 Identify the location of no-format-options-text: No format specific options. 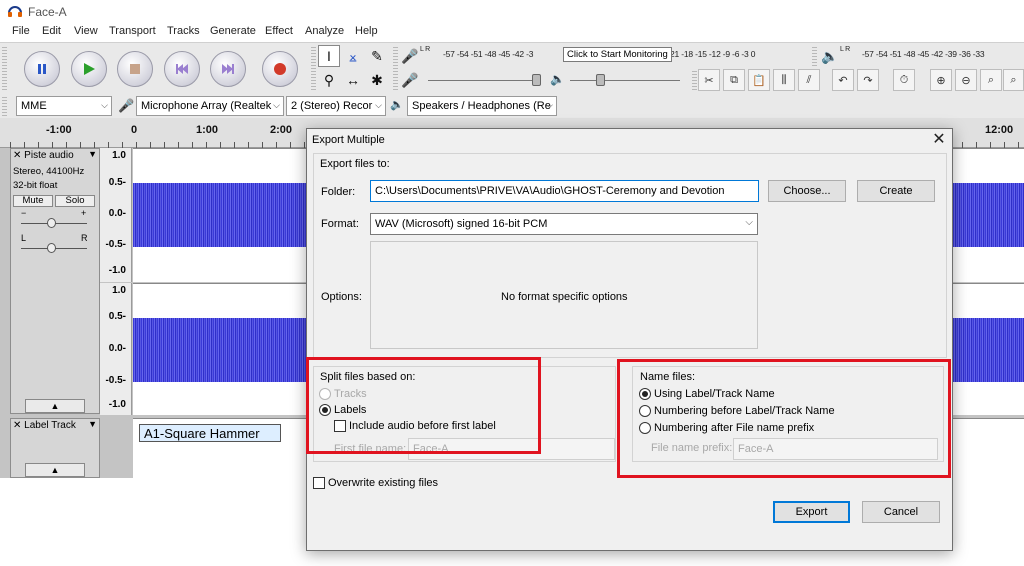
(564, 297).